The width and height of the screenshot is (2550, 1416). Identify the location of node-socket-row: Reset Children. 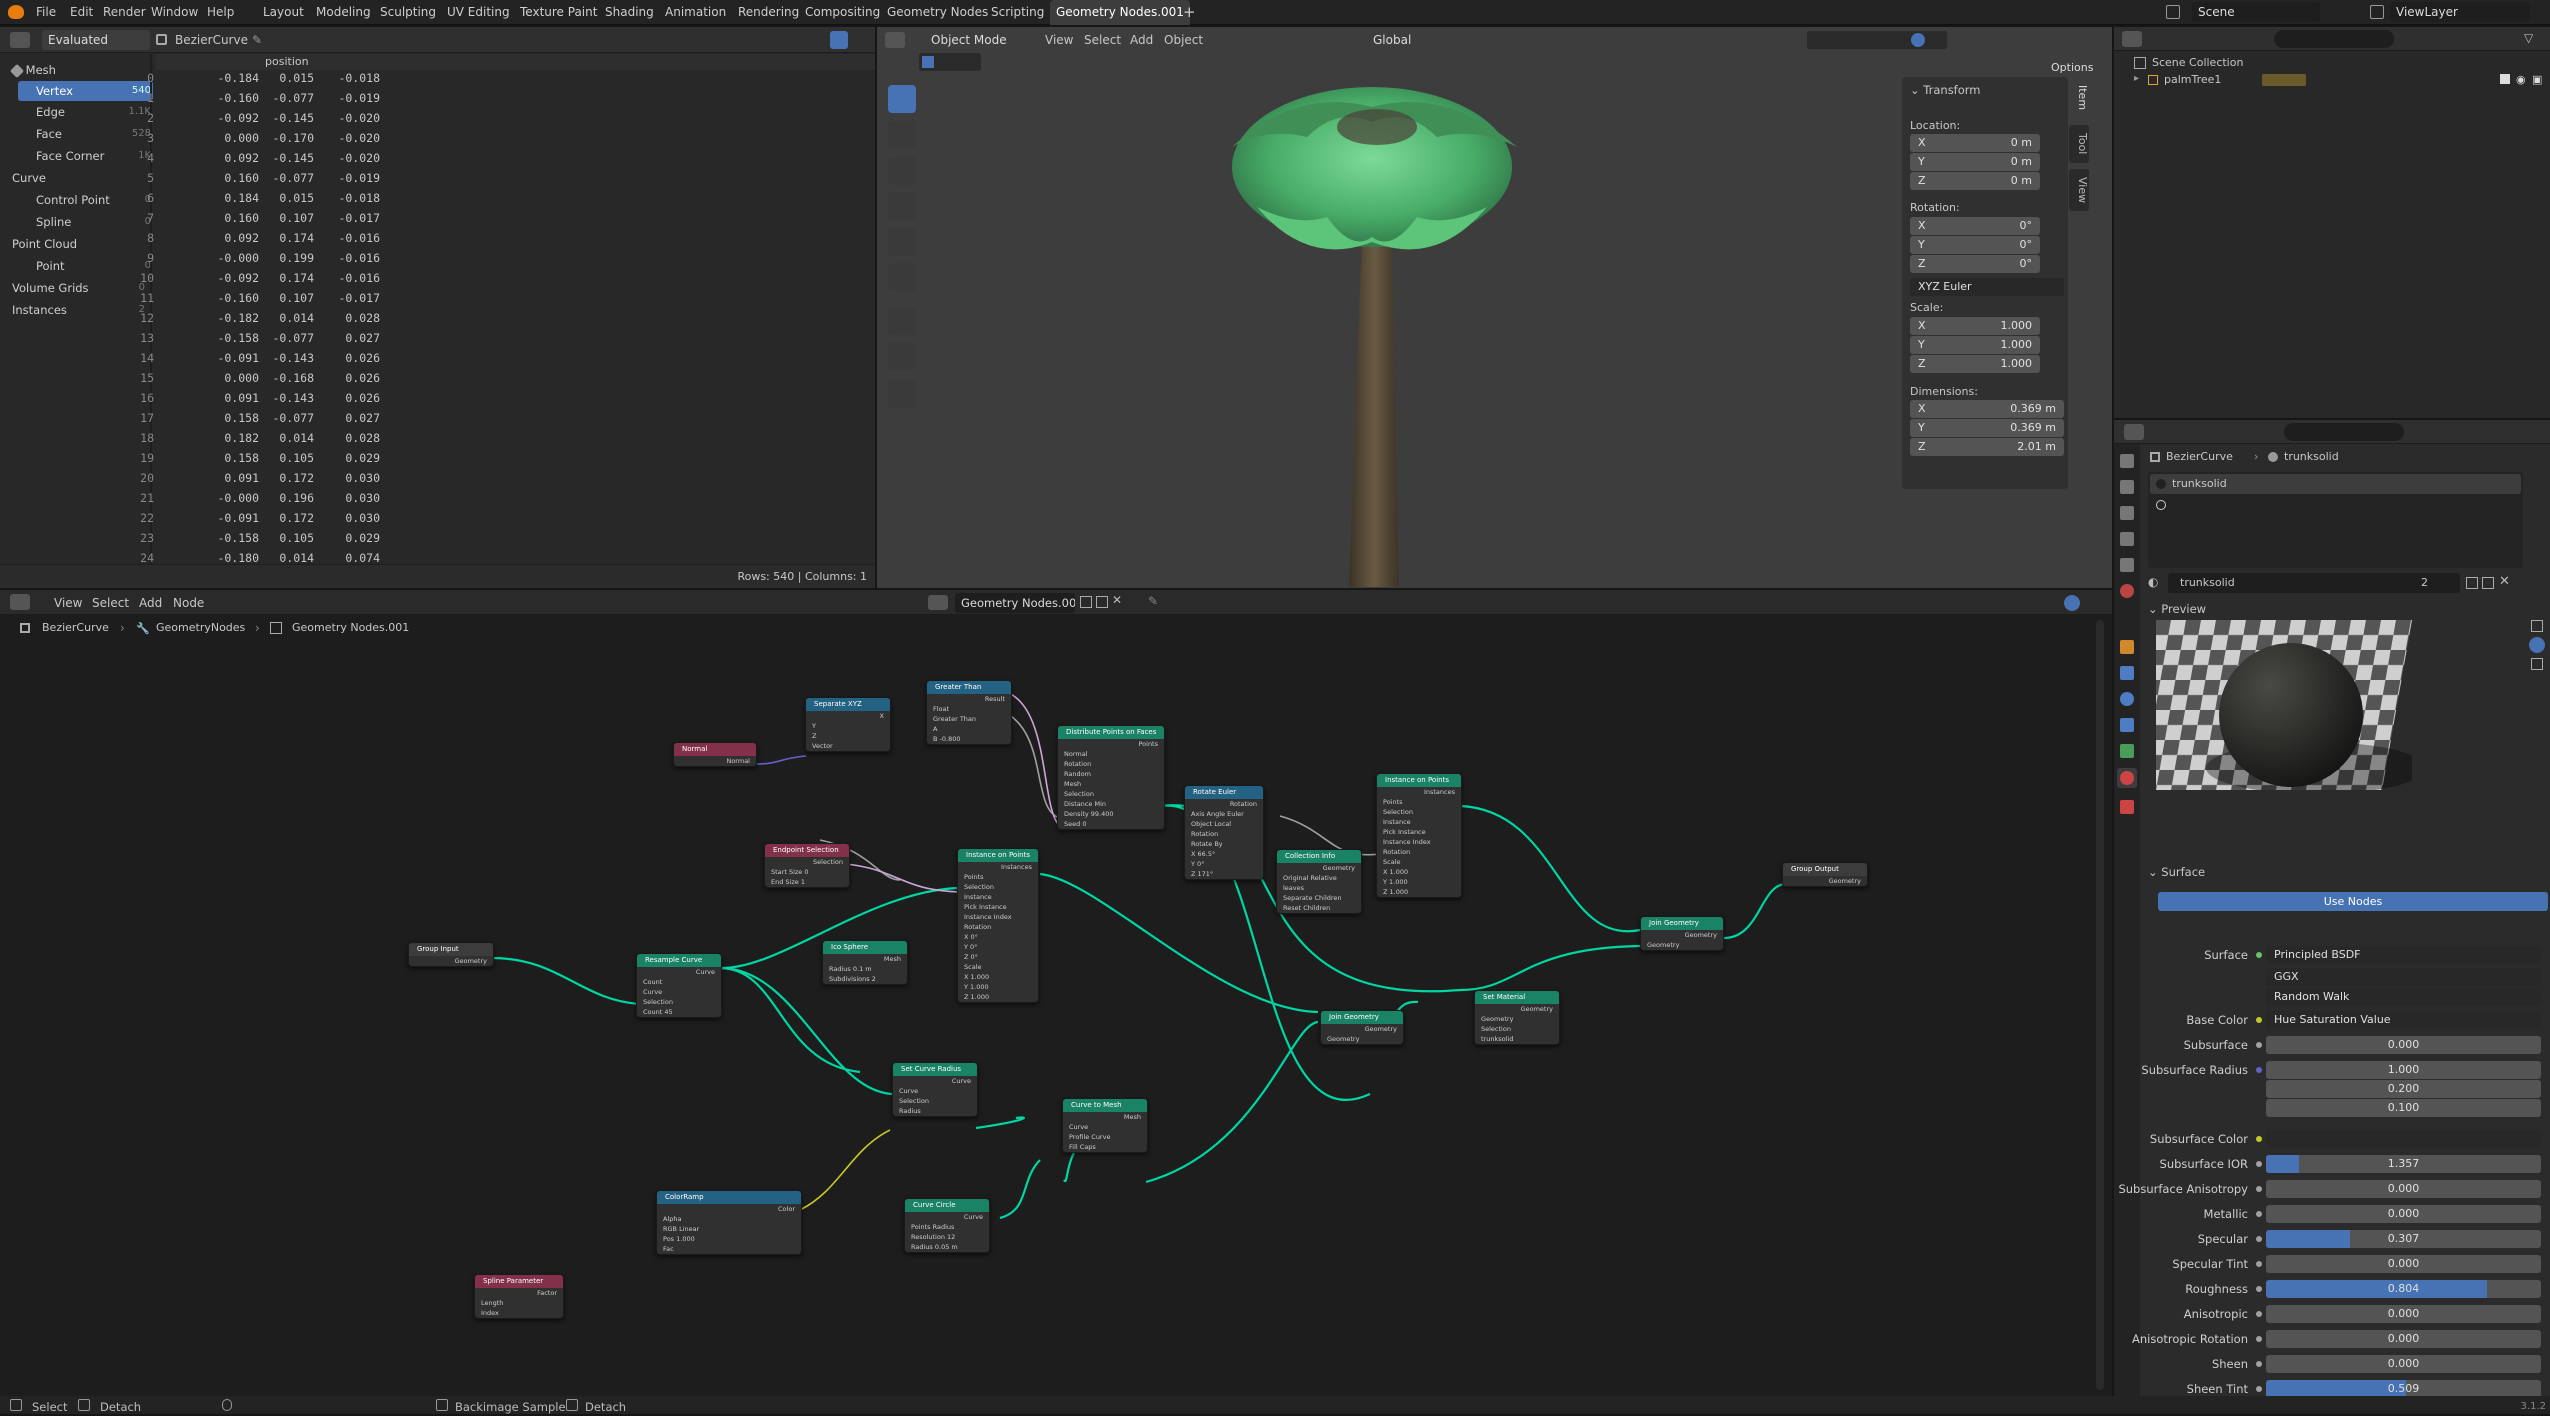
(1319, 908).